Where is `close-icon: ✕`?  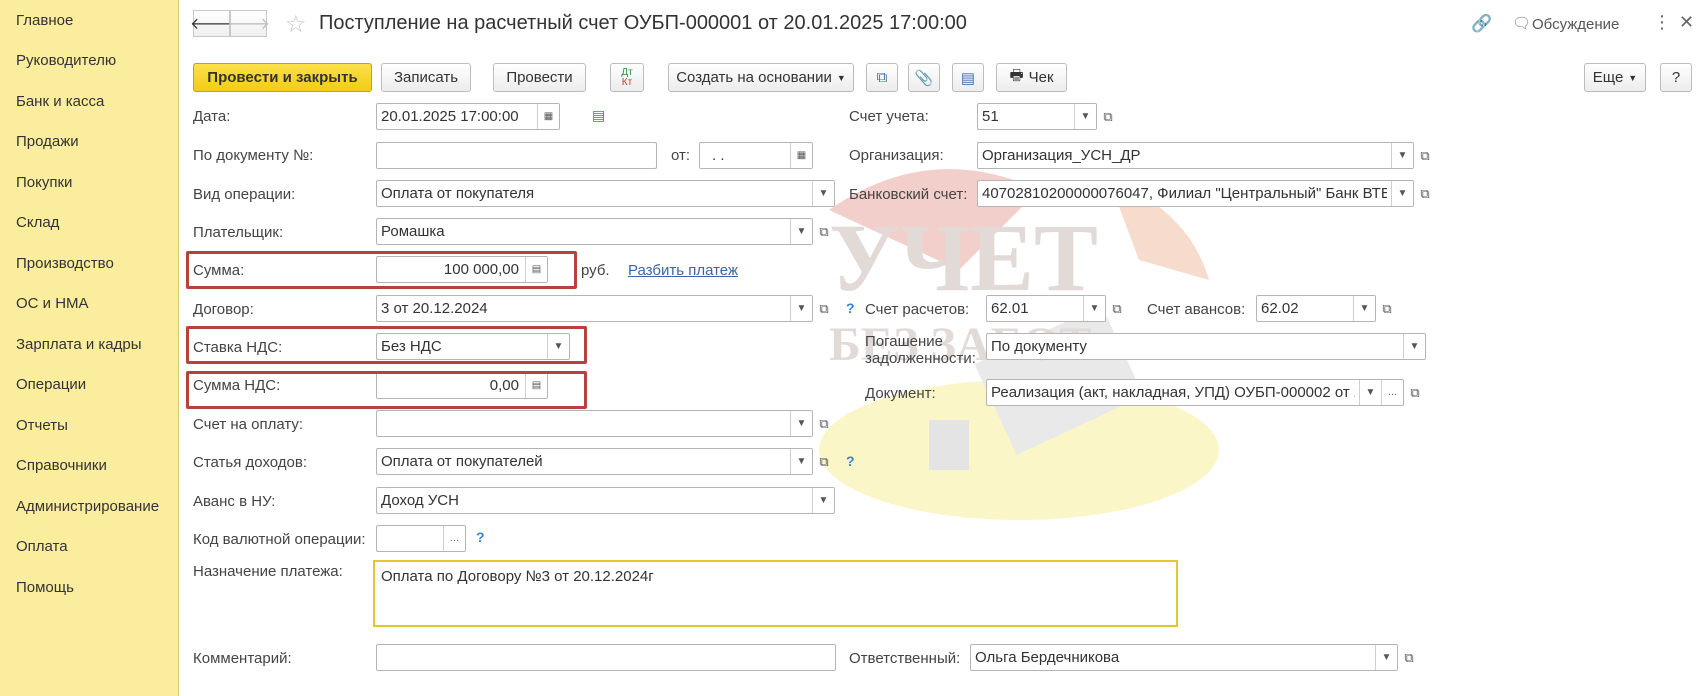
close-icon: ✕ is located at coordinates (1686, 22).